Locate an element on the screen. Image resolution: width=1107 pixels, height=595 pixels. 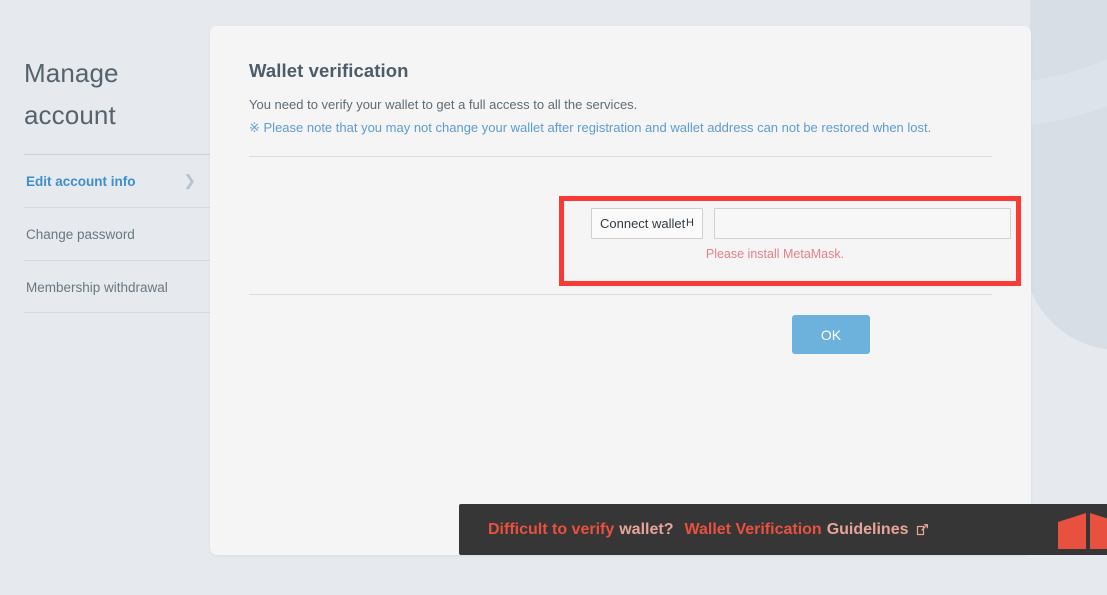
page-title: Wallet verification is located at coordinates (329, 70).